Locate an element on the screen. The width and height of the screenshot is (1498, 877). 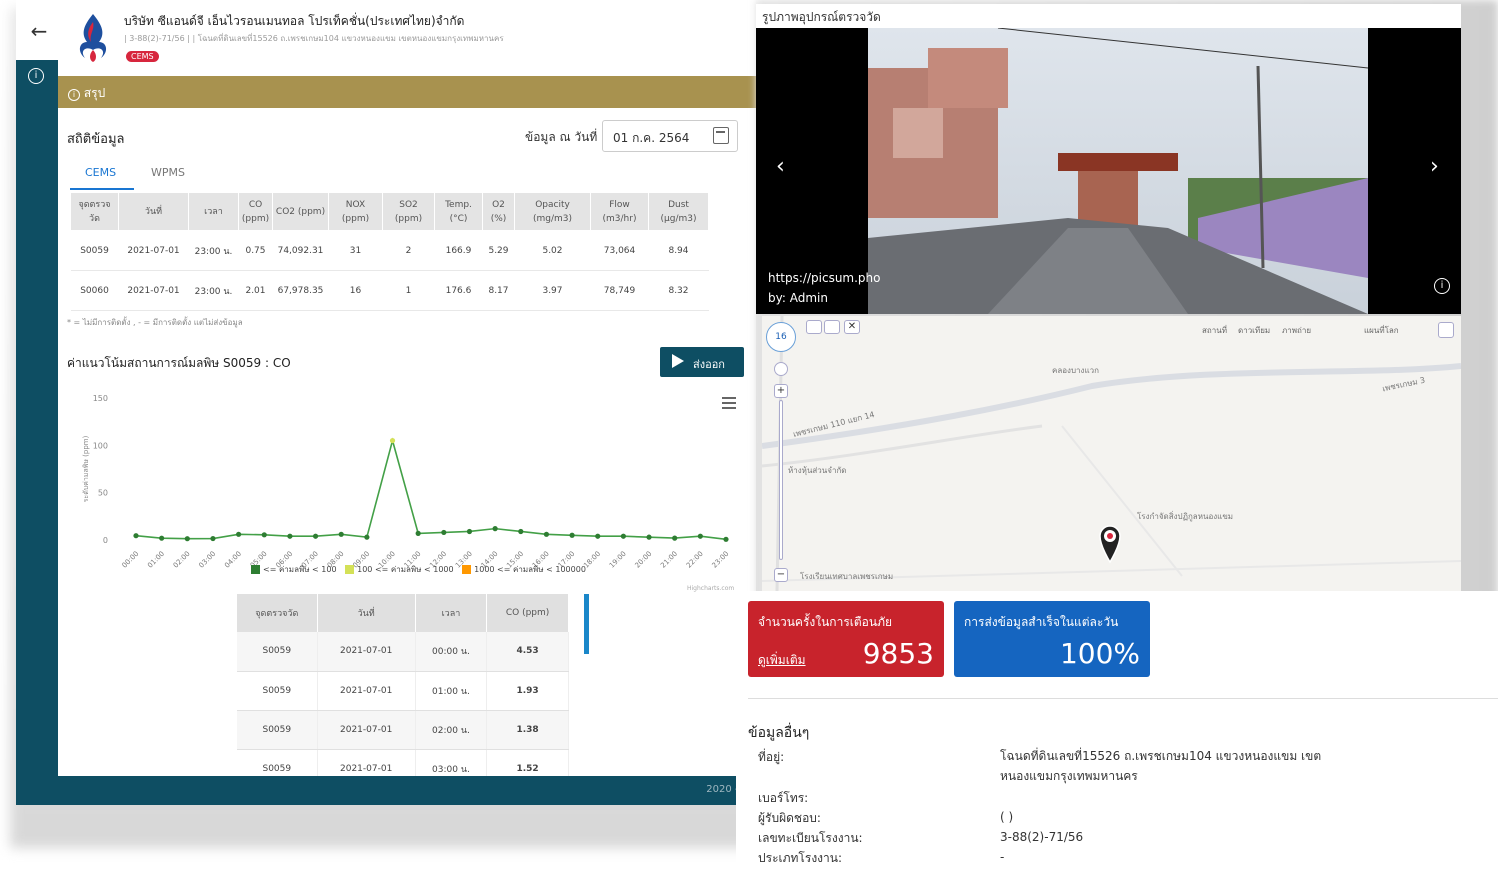
cell-o2: 5.29 is located at coordinates (498, 250).